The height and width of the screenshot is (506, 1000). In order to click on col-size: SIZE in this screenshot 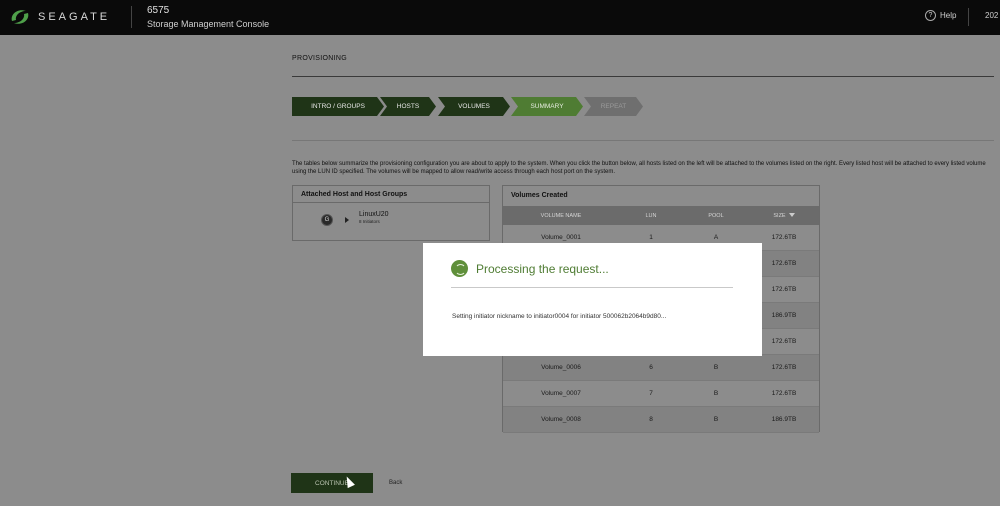, I will do `click(784, 215)`.